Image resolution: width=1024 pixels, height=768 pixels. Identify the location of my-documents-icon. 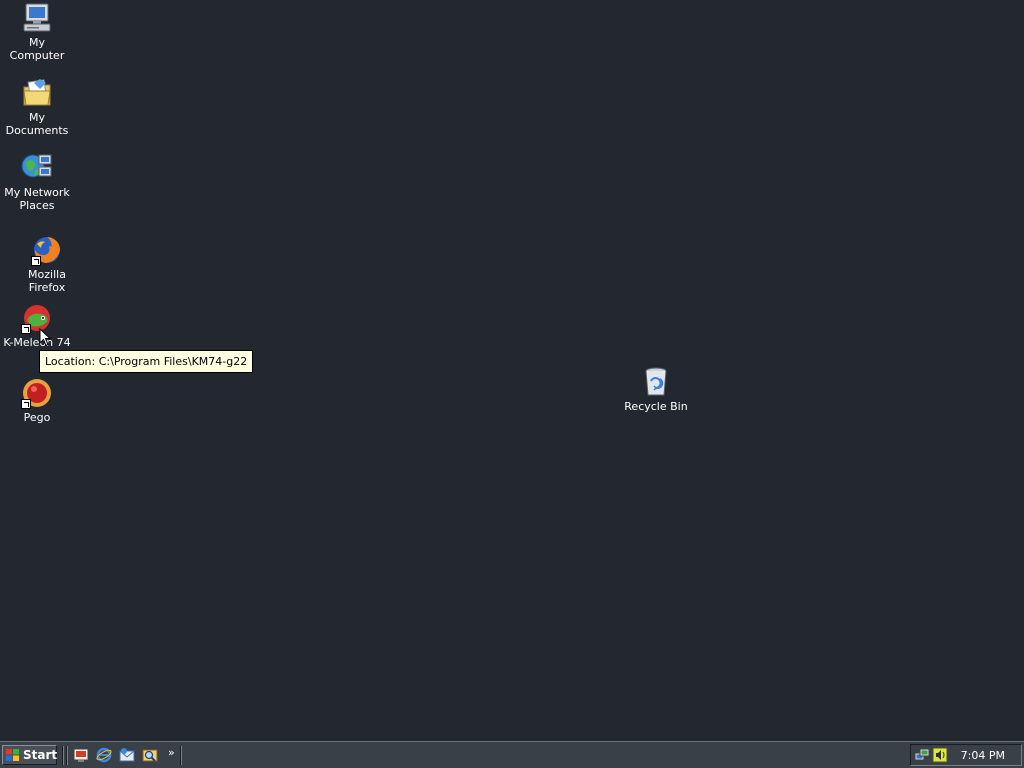
(37, 93).